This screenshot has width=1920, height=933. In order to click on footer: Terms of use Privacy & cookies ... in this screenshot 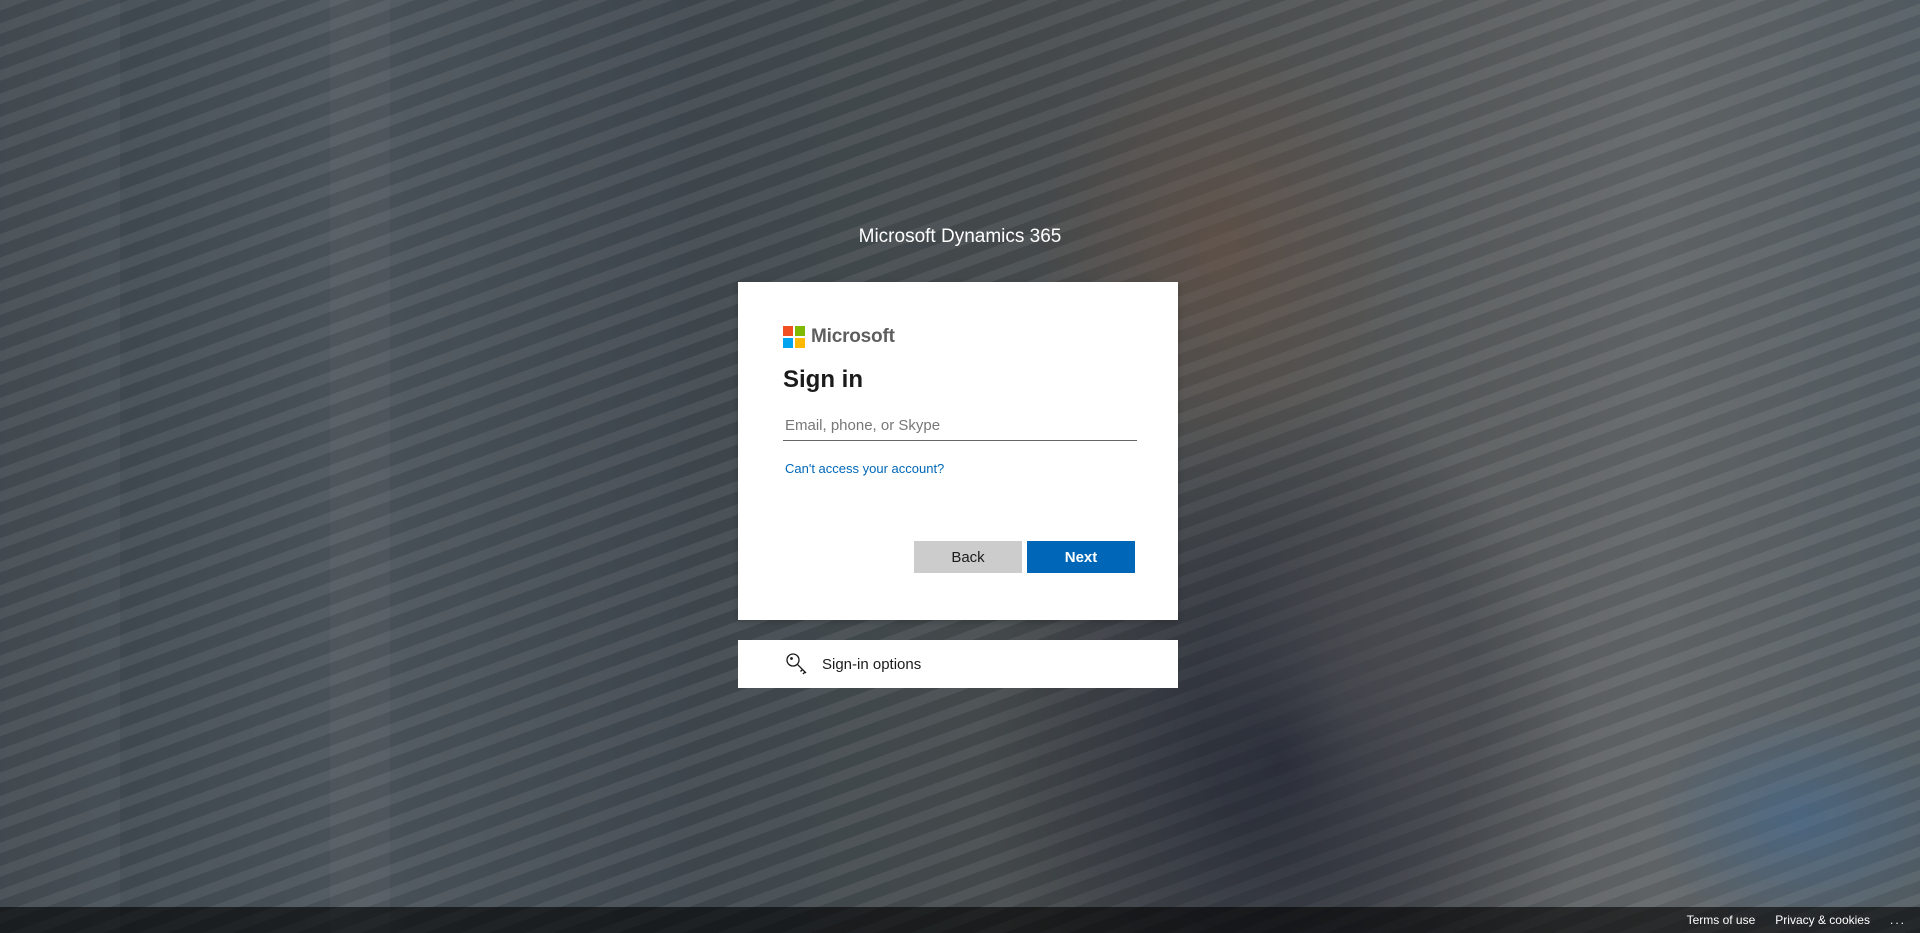, I will do `click(960, 920)`.